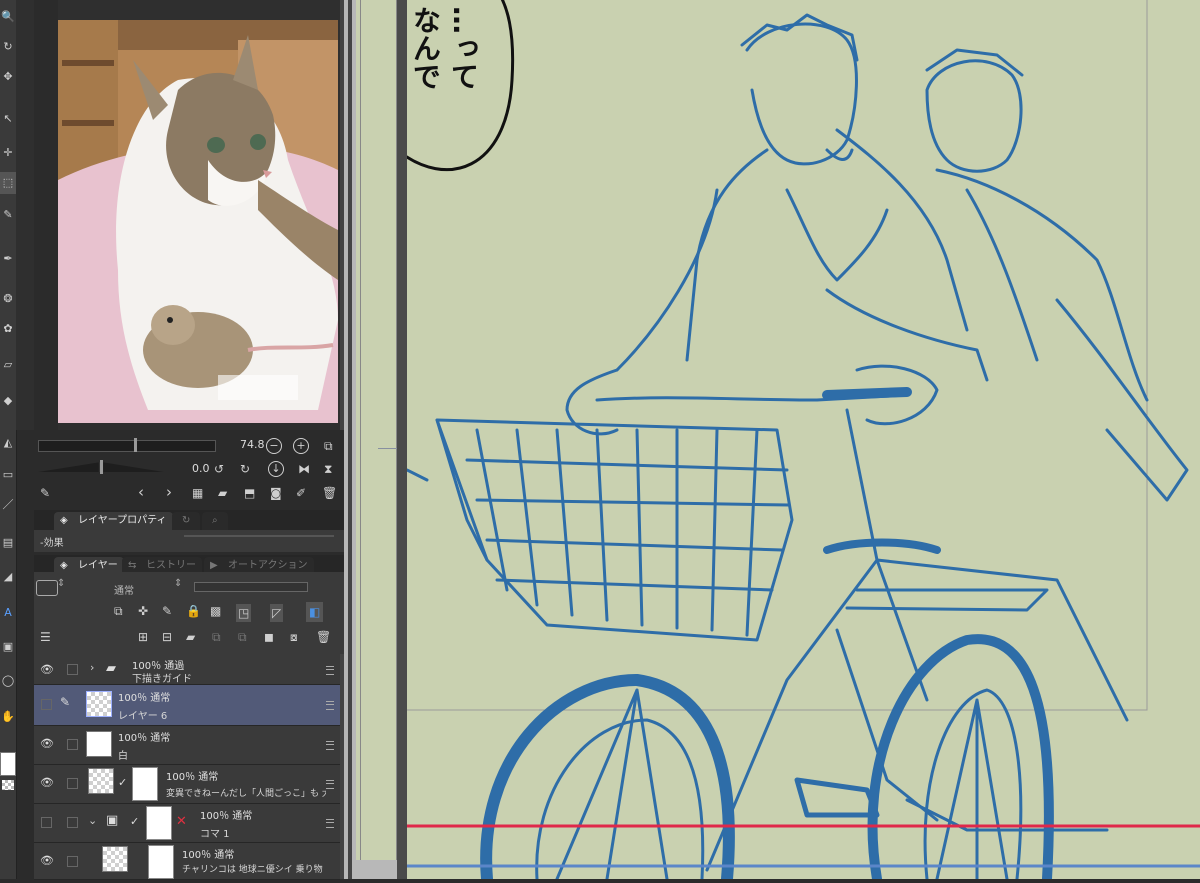 The width and height of the screenshot is (1200, 883). Describe the element at coordinates (127, 446) in the screenshot. I see `zoom-slider` at that location.